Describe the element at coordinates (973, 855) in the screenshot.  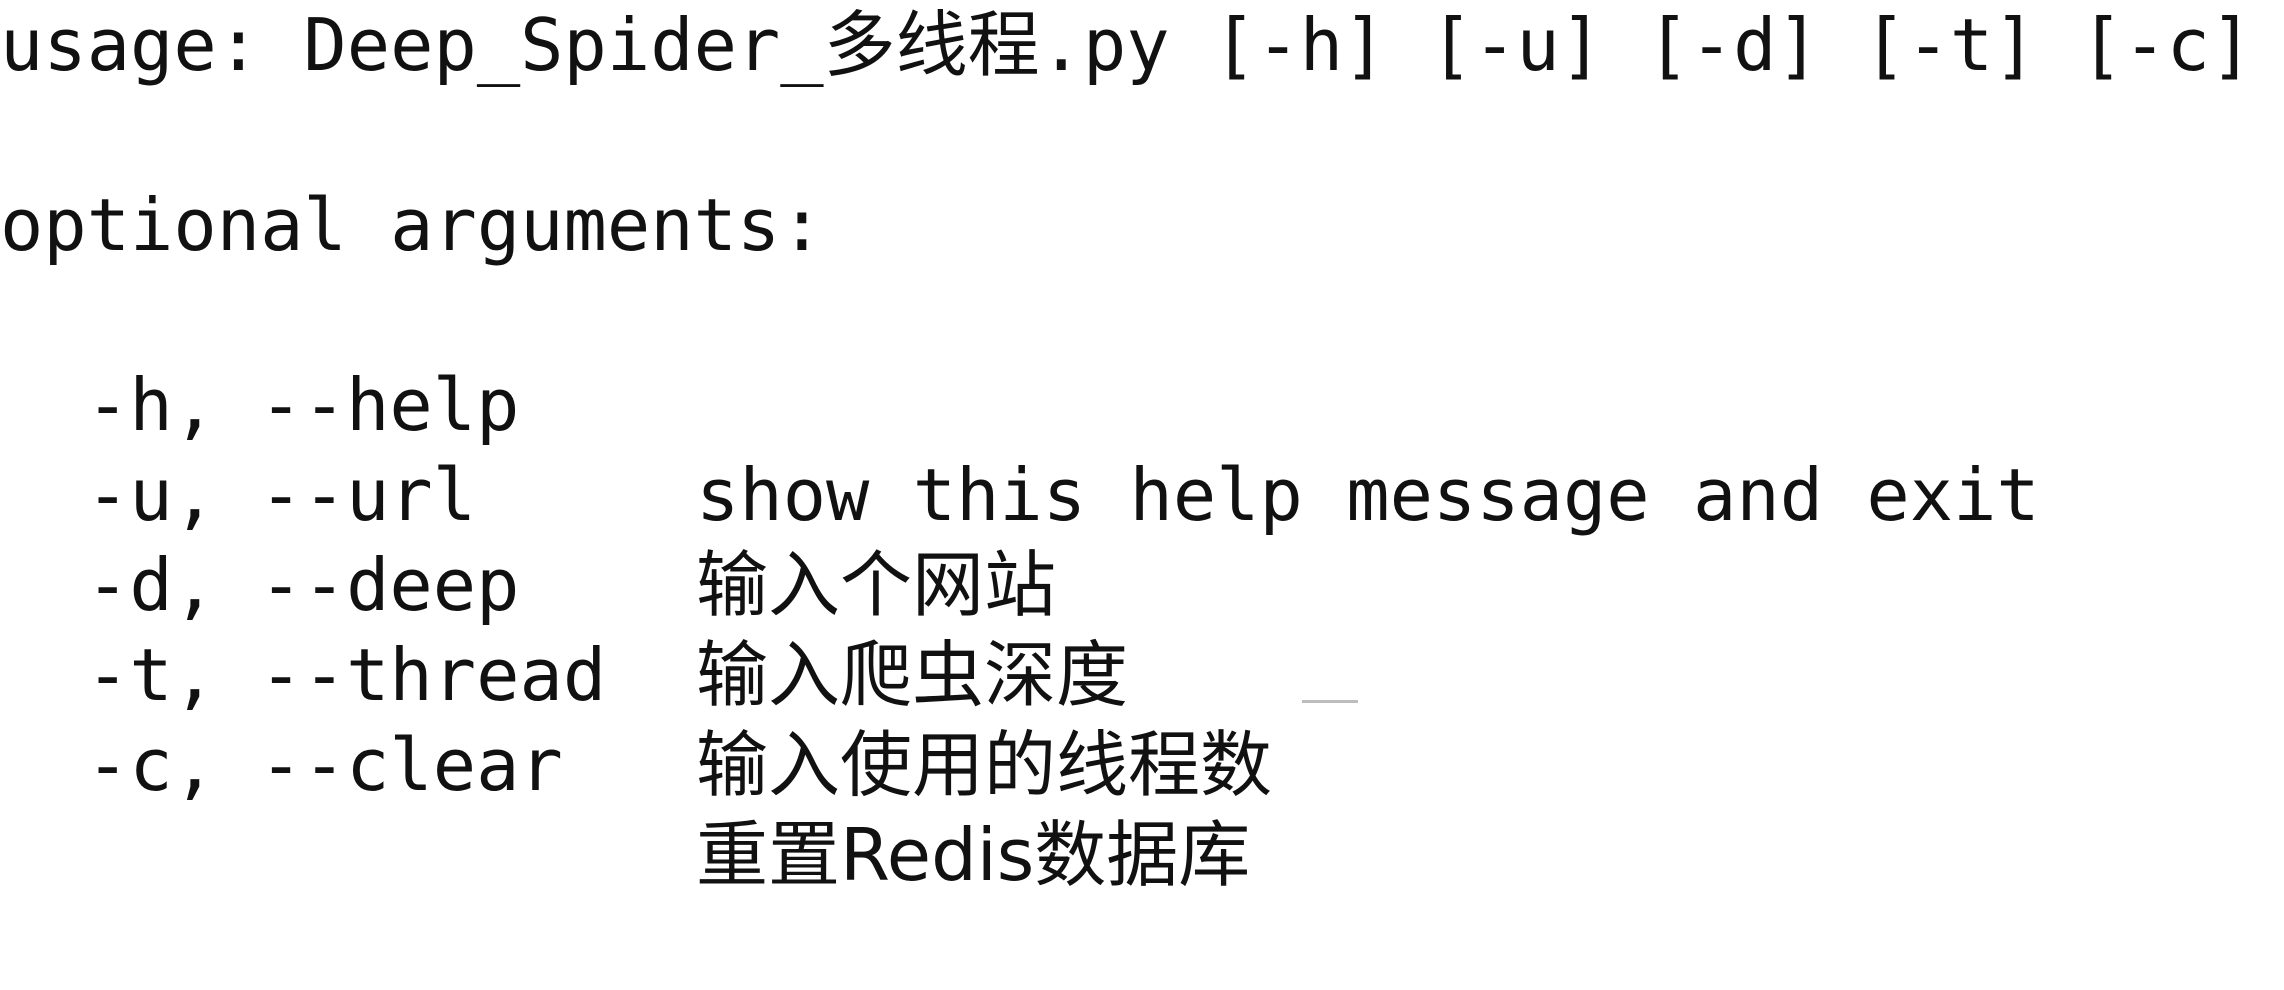
I see `option-description: 重置Redis数据库` at that location.